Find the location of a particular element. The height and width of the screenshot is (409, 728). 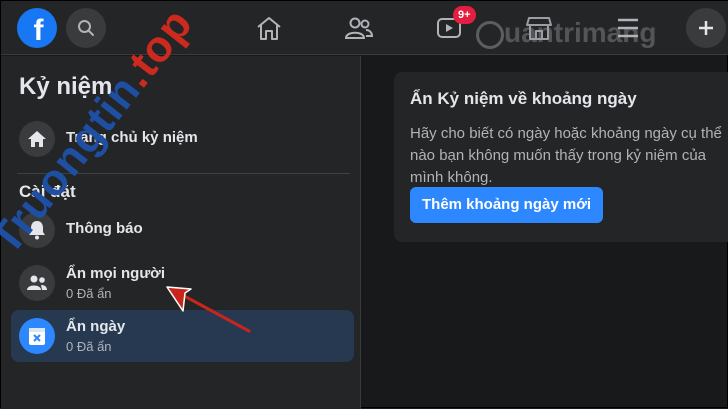

people-icon is located at coordinates (37, 282).